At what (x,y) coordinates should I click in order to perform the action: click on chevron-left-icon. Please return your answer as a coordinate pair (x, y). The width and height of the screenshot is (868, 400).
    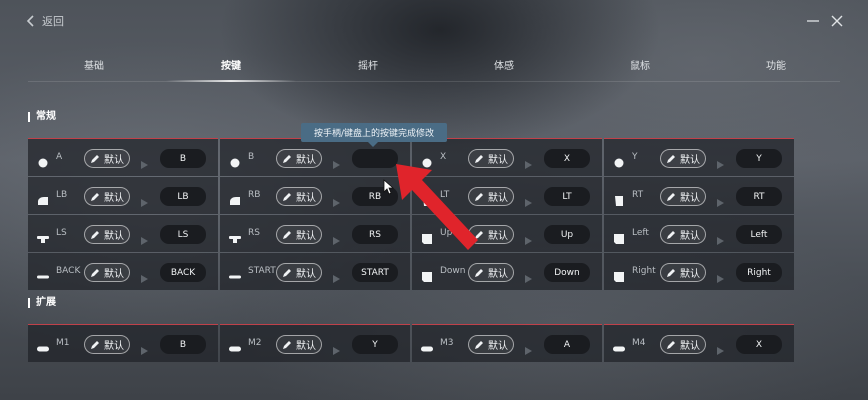
    Looking at the image, I should click on (30, 21).